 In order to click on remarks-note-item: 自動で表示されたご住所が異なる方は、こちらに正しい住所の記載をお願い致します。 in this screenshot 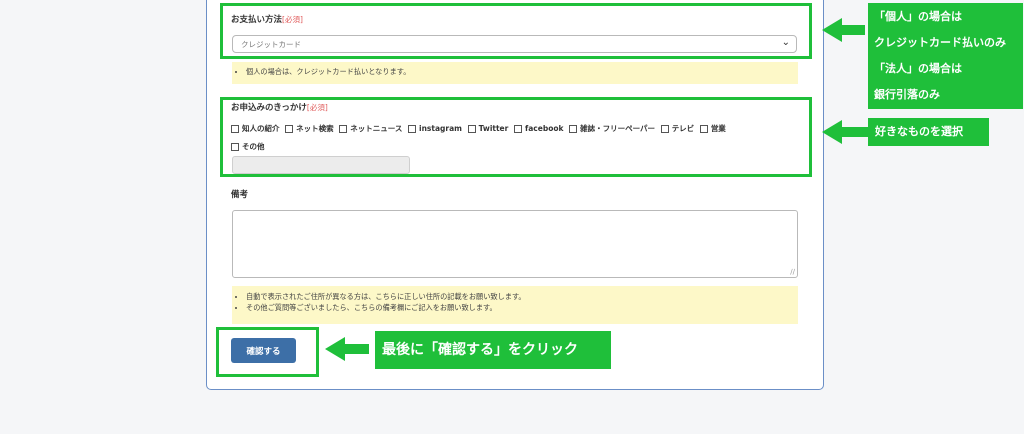, I will do `click(522, 296)`.